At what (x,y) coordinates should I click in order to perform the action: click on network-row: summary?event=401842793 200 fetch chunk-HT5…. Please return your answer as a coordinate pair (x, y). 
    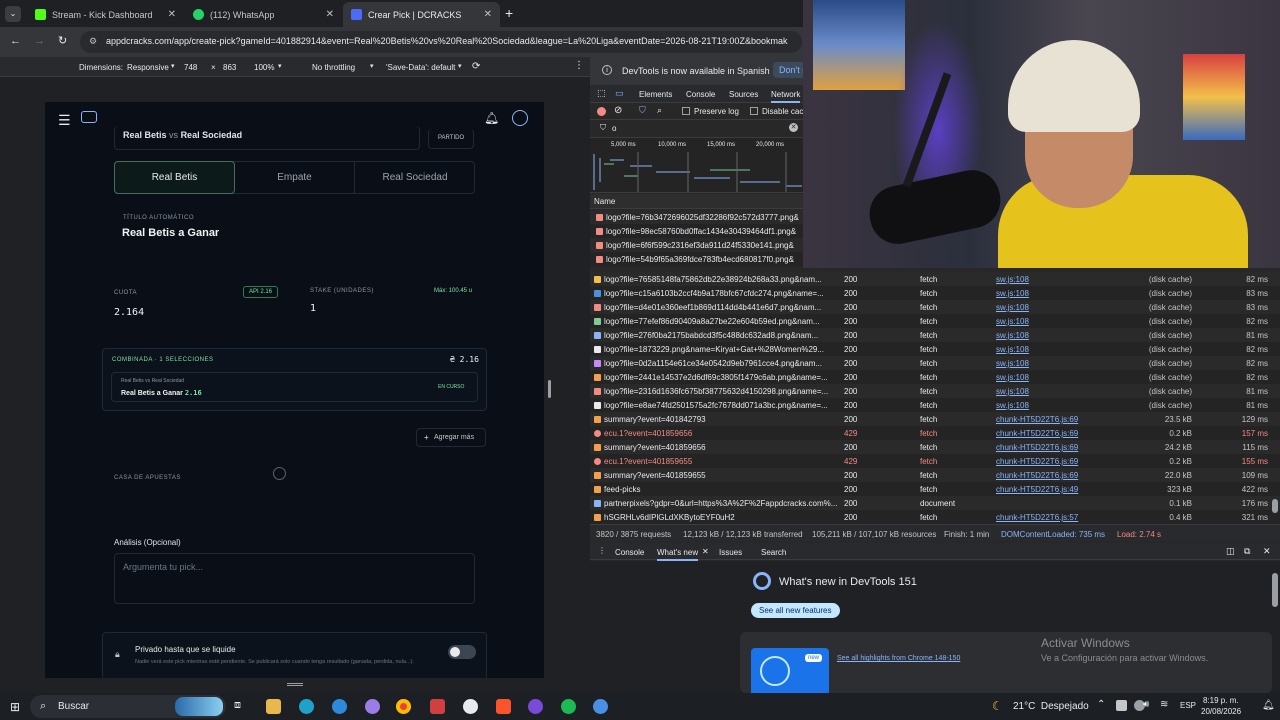
    Looking at the image, I should click on (935, 419).